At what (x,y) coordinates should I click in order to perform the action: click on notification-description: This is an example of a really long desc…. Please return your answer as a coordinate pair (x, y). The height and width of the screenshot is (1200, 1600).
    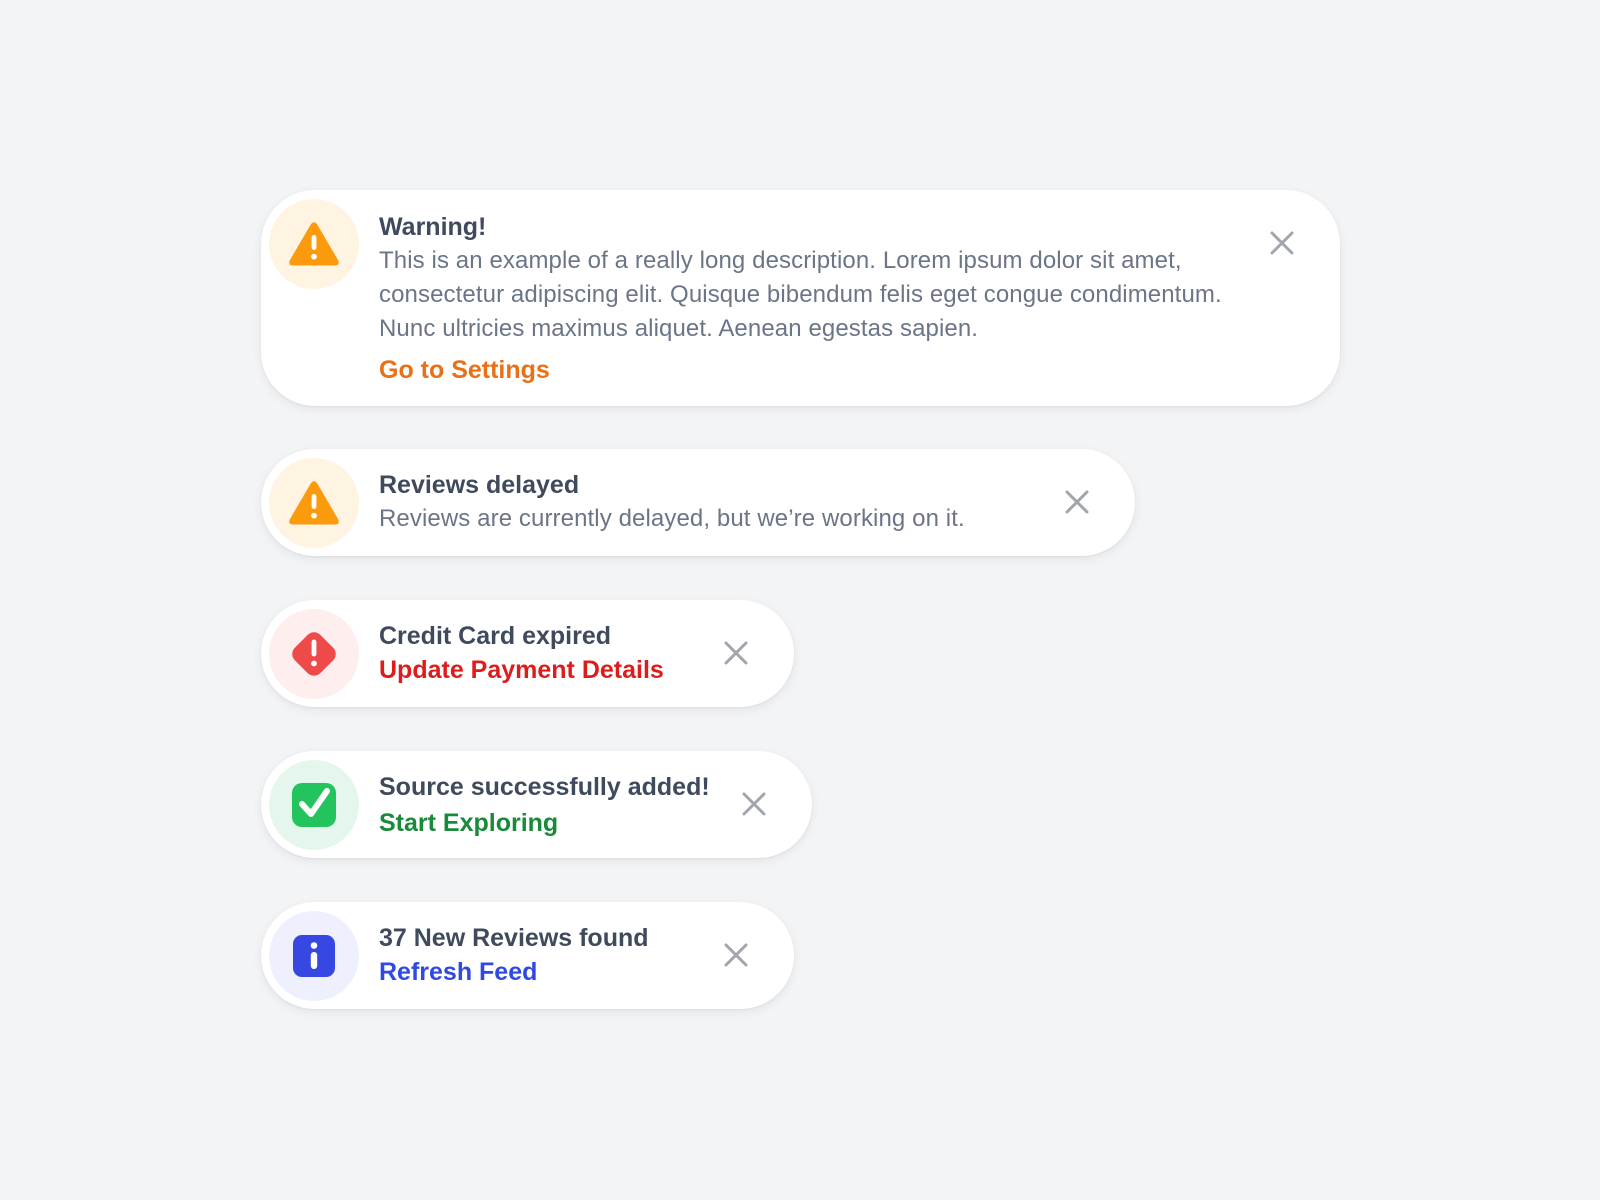
    Looking at the image, I should click on (800, 294).